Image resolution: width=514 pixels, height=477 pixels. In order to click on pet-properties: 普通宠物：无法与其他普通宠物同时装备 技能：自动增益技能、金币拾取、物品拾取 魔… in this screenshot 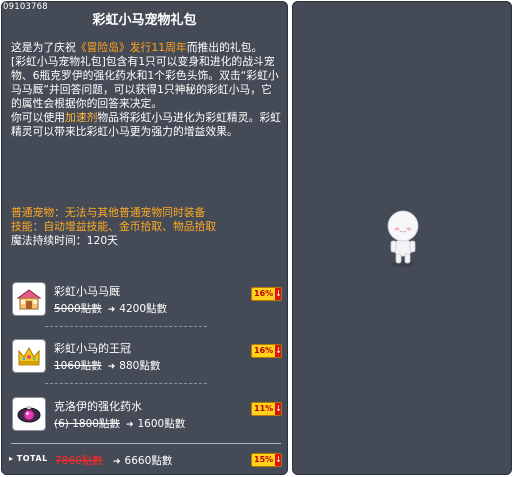, I will do `click(146, 227)`.